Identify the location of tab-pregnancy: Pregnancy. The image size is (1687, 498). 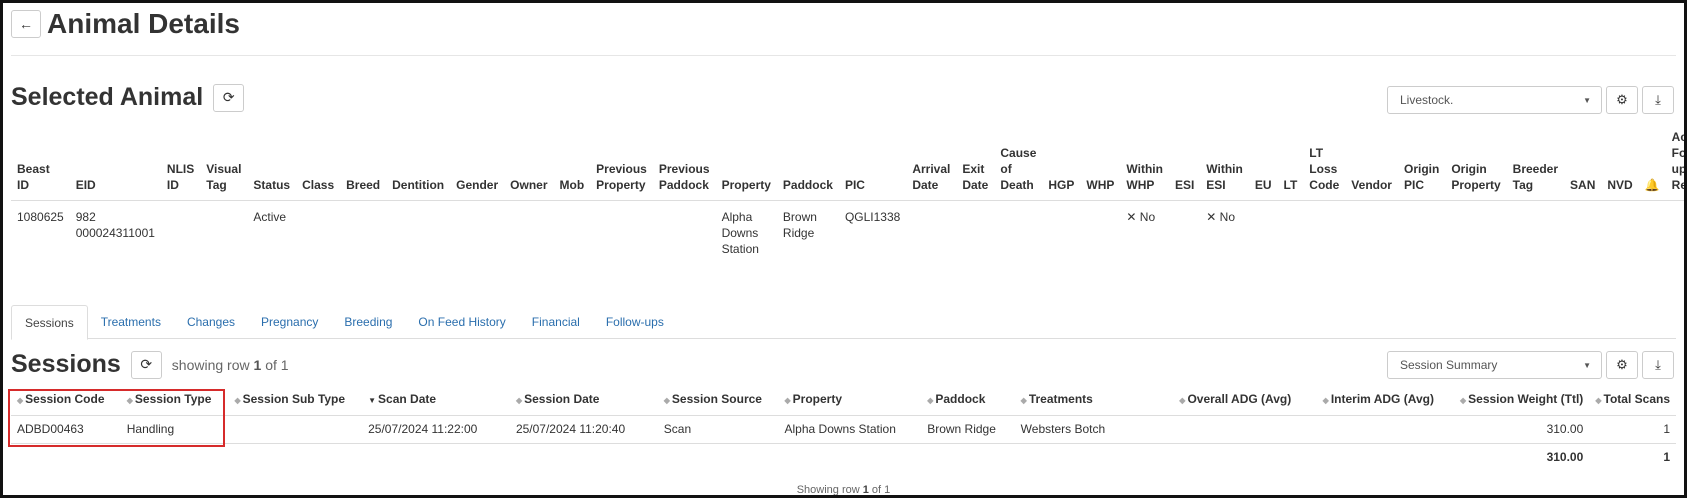
(289, 322).